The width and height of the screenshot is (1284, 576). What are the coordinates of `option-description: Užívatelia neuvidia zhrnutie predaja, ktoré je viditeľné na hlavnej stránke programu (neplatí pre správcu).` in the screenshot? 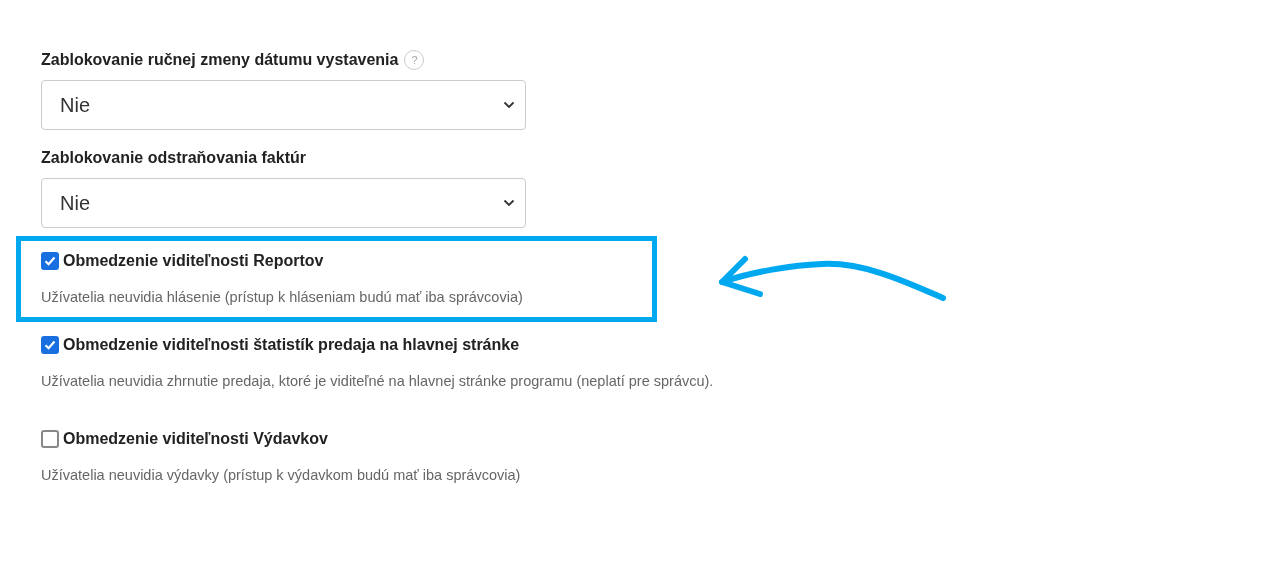 It's located at (377, 381).